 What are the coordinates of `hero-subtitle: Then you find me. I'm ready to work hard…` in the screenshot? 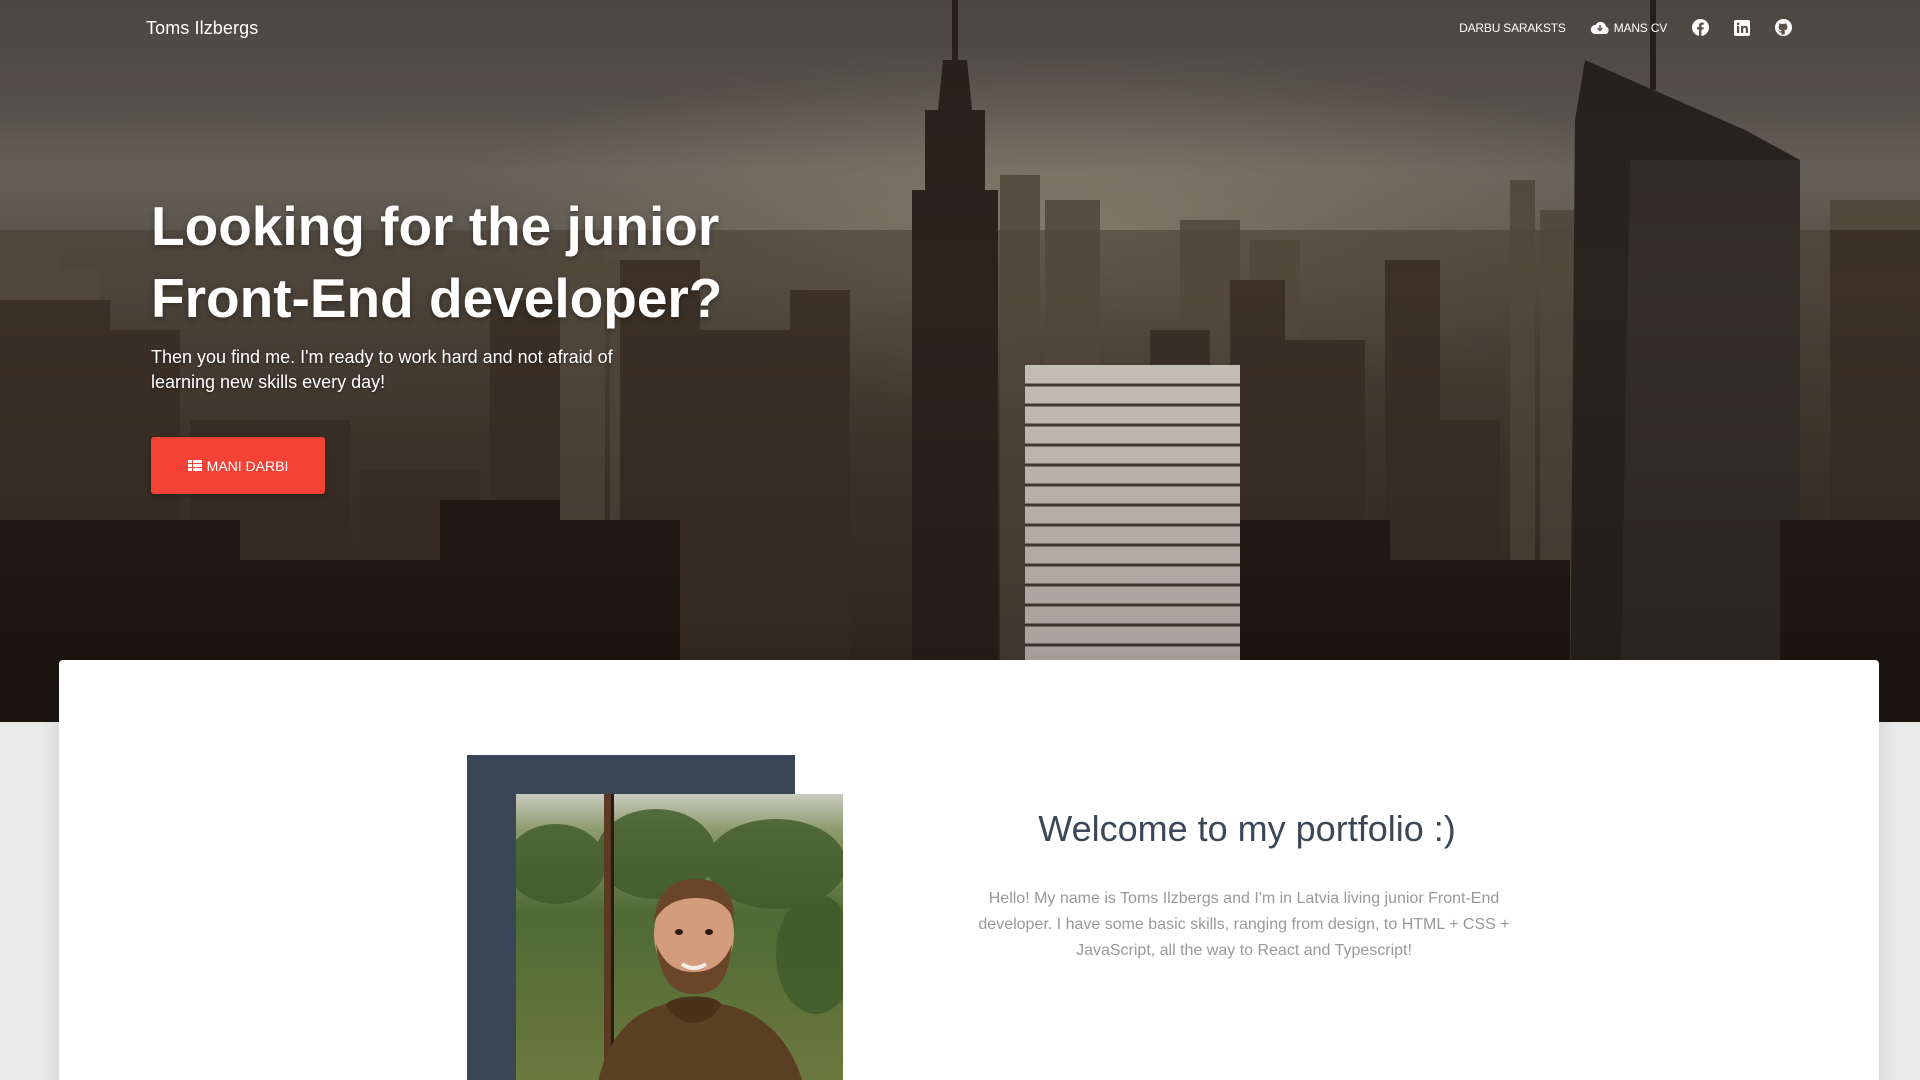 It's located at (382, 369).